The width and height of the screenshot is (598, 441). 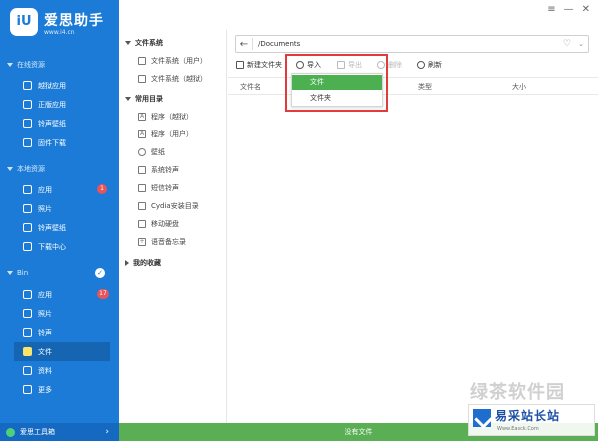 What do you see at coordinates (24, 22) in the screenshot?
I see `logo-icon: iU` at bounding box center [24, 22].